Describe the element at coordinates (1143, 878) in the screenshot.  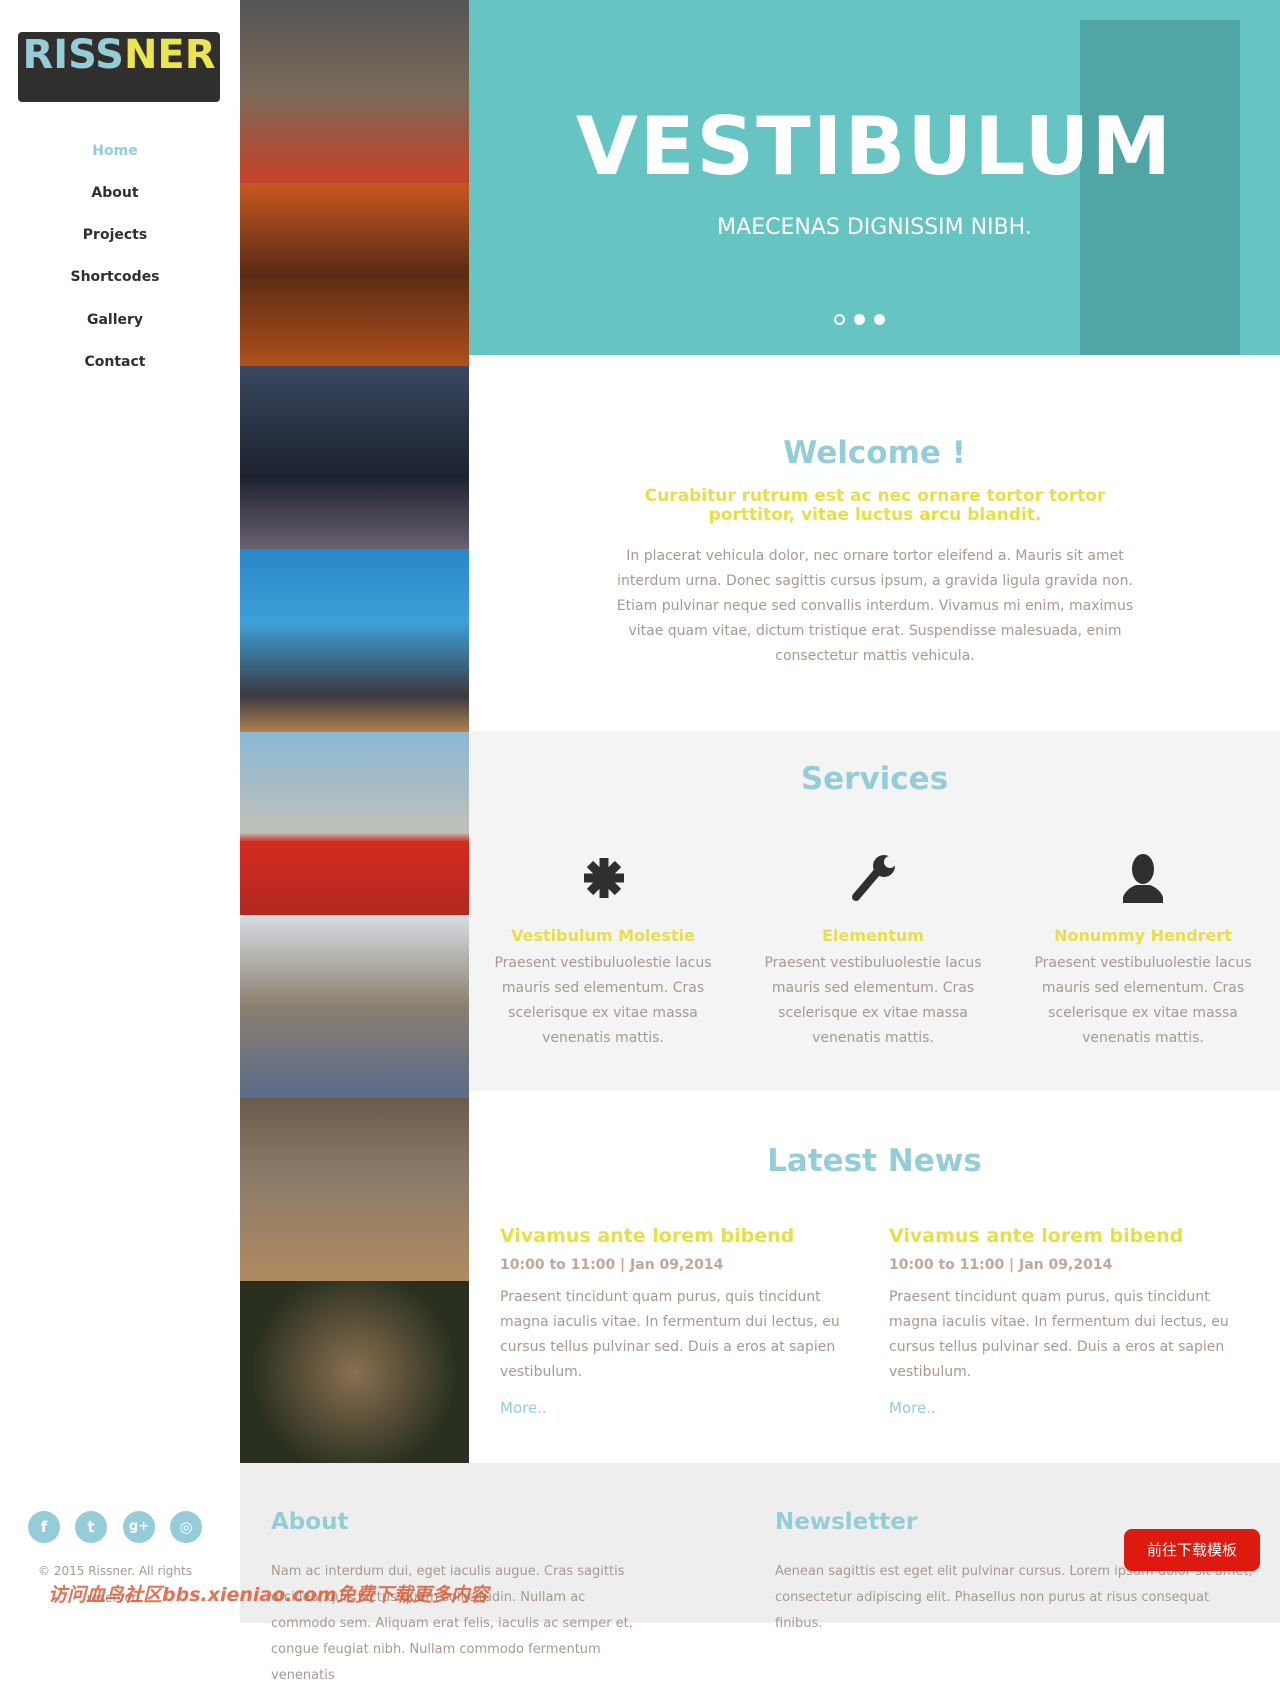
I see `user-icon` at that location.